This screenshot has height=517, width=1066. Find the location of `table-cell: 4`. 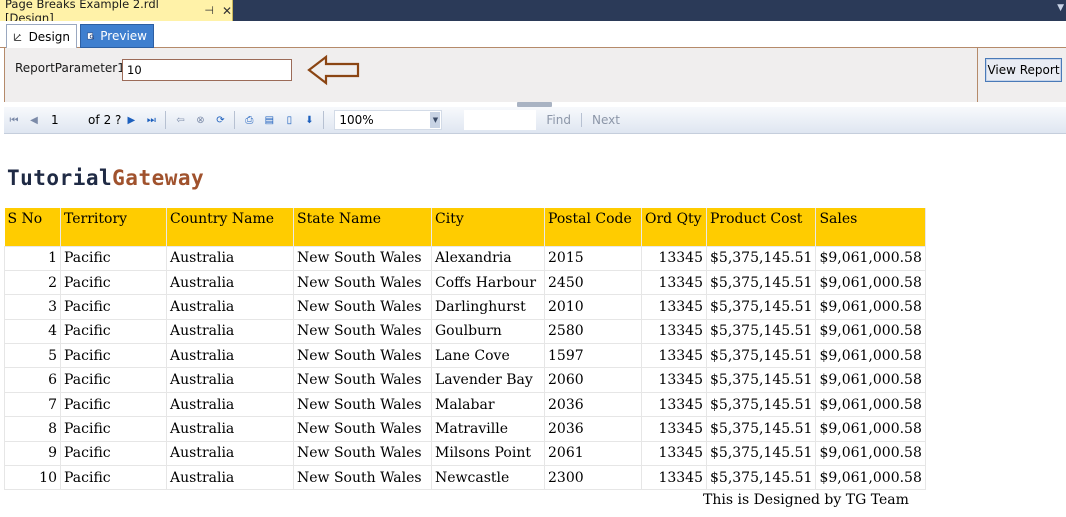

table-cell: 4 is located at coordinates (32, 331).